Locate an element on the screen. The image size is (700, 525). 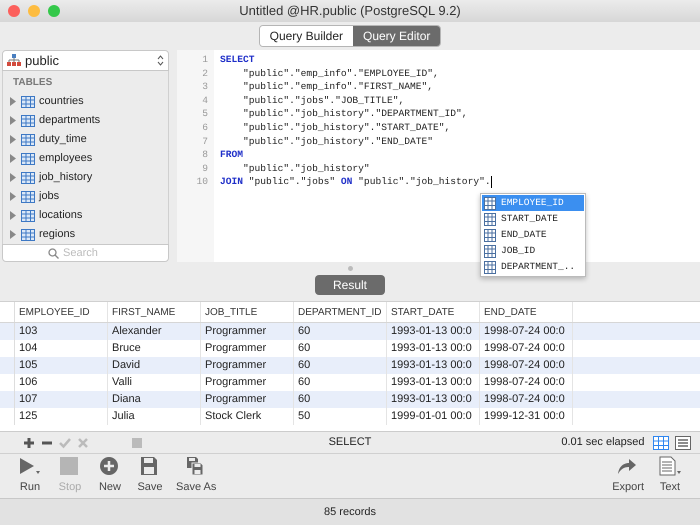
result-button: Result is located at coordinates (349, 285).